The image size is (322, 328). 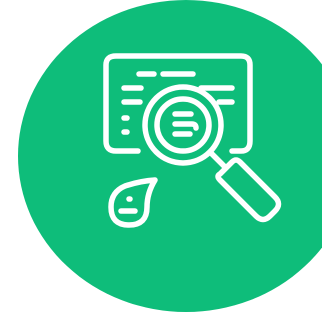 I want to click on magnifier-neck-icon, so click(x=218, y=160).